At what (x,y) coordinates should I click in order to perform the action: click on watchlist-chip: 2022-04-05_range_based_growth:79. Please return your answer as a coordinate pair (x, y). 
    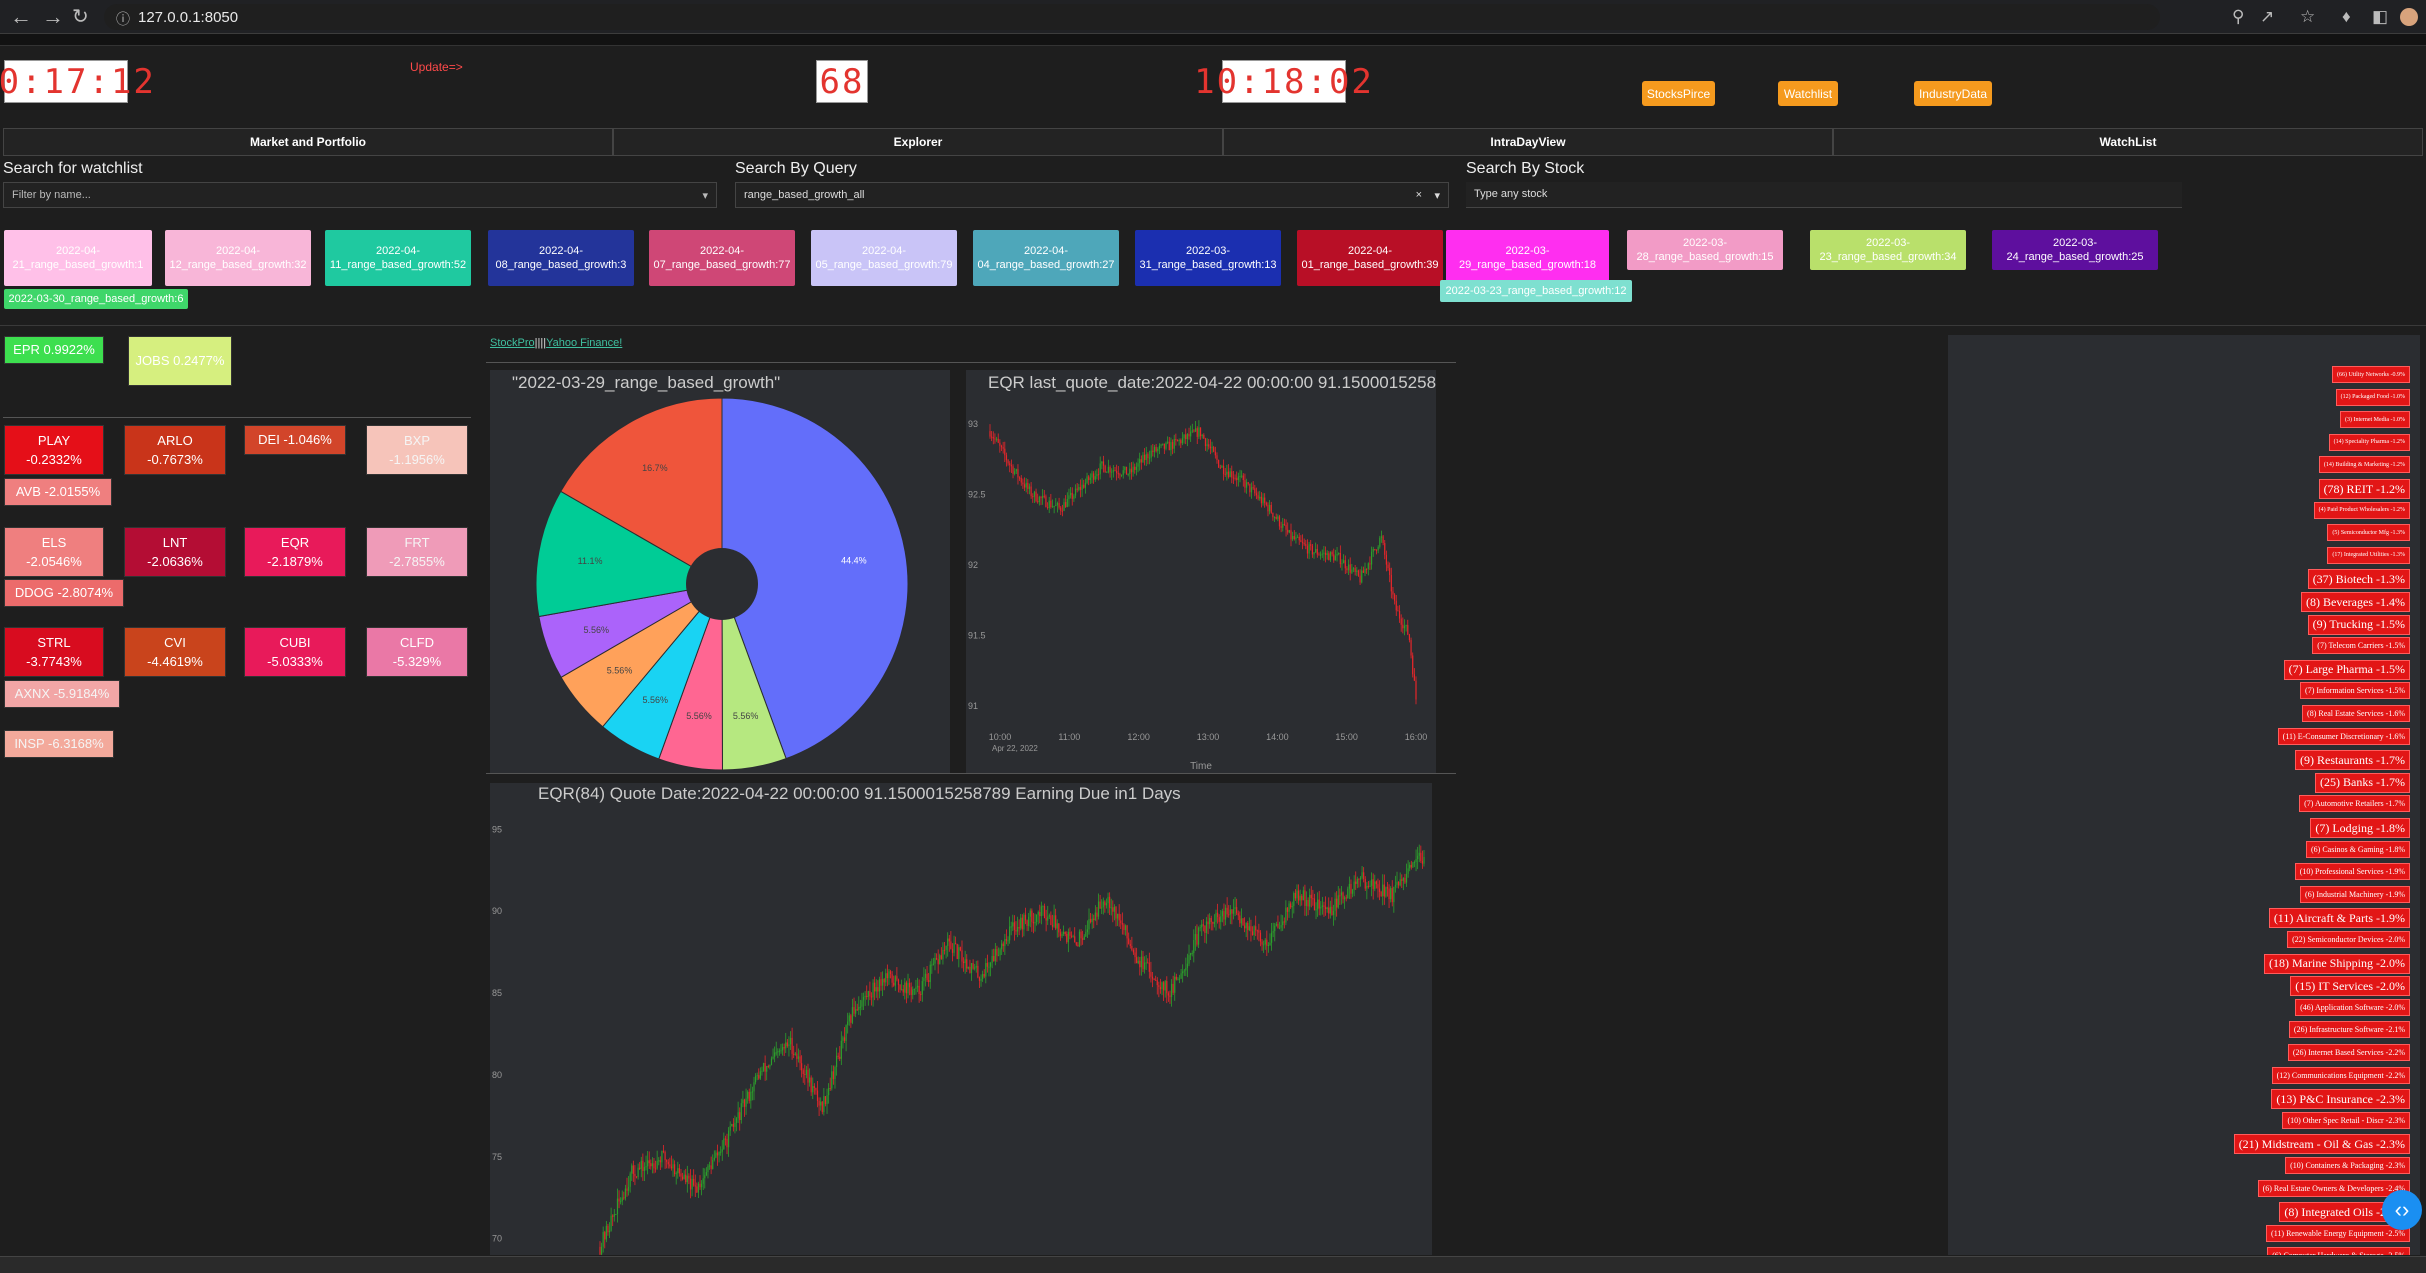
    Looking at the image, I should click on (884, 258).